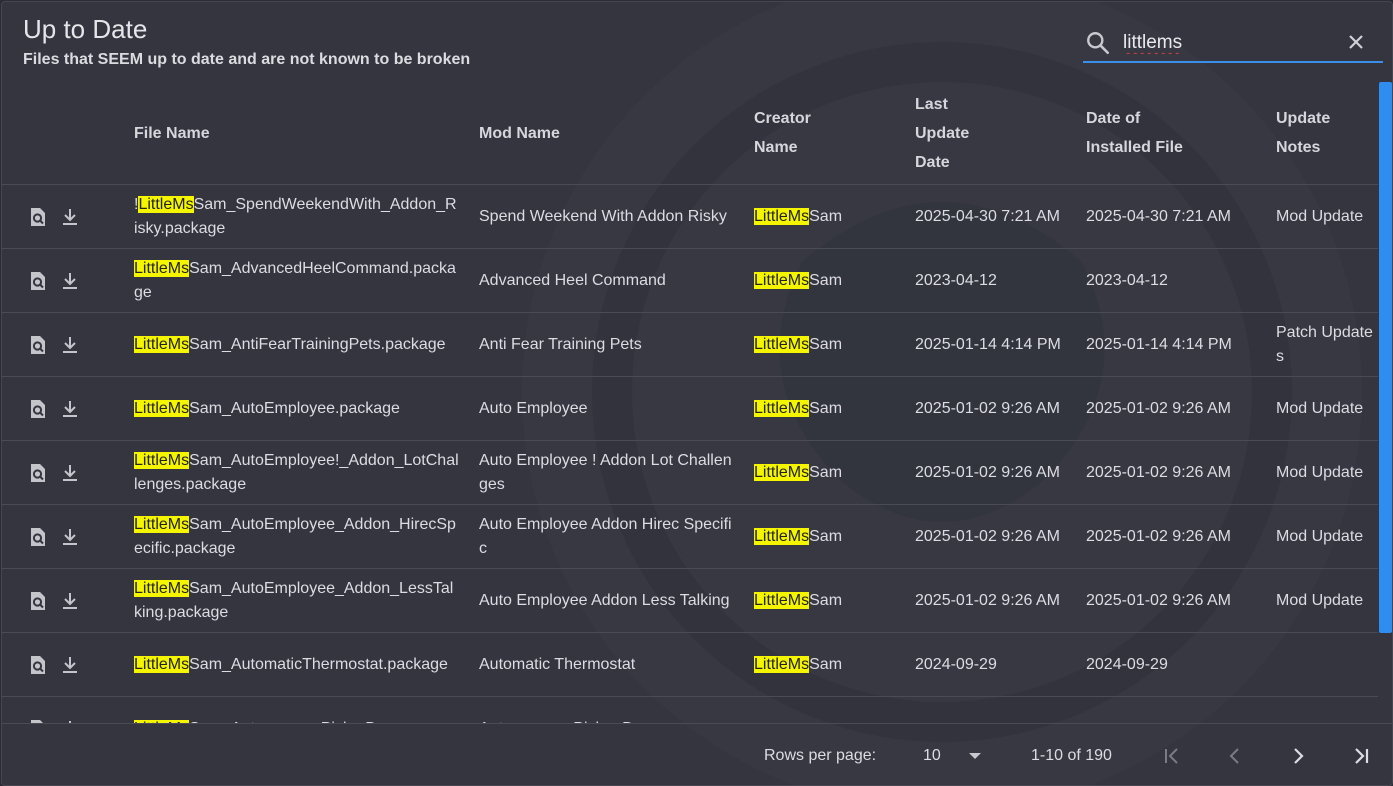  Describe the element at coordinates (1000, 709) in the screenshot. I see `last-update-date-cell` at that location.